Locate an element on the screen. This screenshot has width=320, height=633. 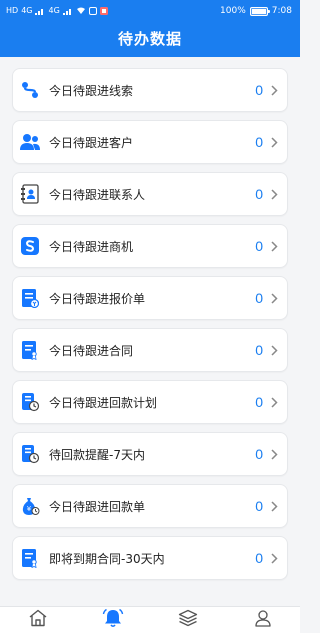
payment-plan-icon is located at coordinates (30, 402).